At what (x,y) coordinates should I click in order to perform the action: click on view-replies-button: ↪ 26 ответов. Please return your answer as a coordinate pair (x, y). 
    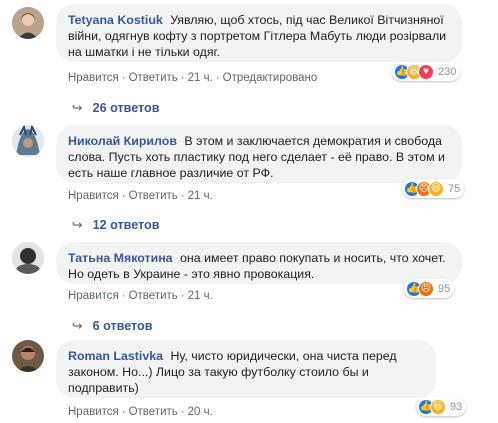
    Looking at the image, I should click on (115, 107).